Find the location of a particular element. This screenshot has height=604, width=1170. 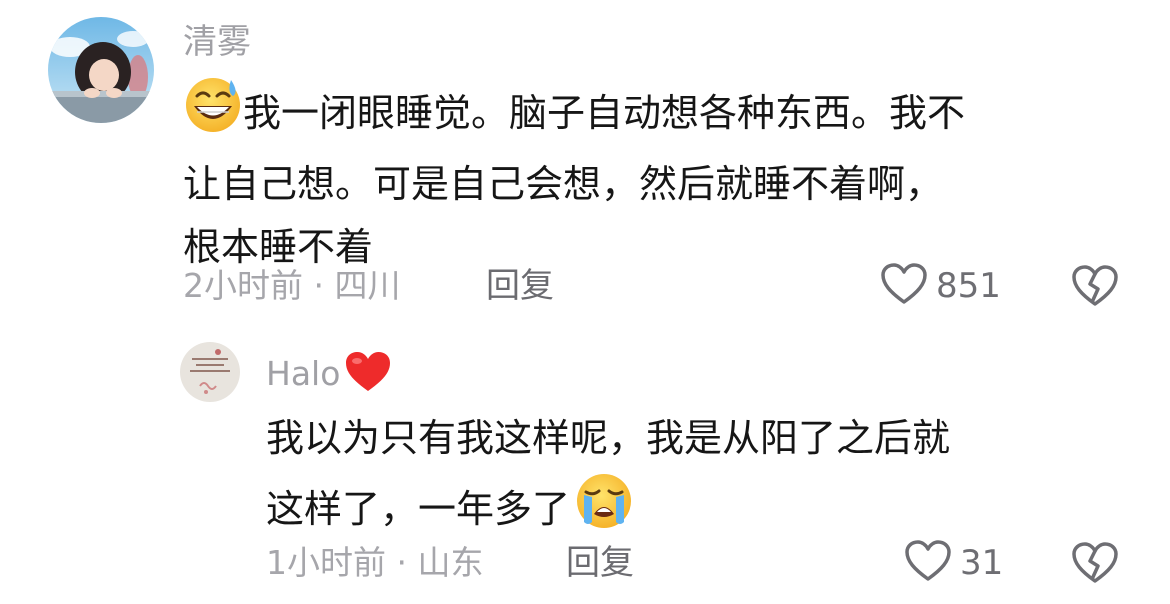

red-heart-icon is located at coordinates (368, 374).